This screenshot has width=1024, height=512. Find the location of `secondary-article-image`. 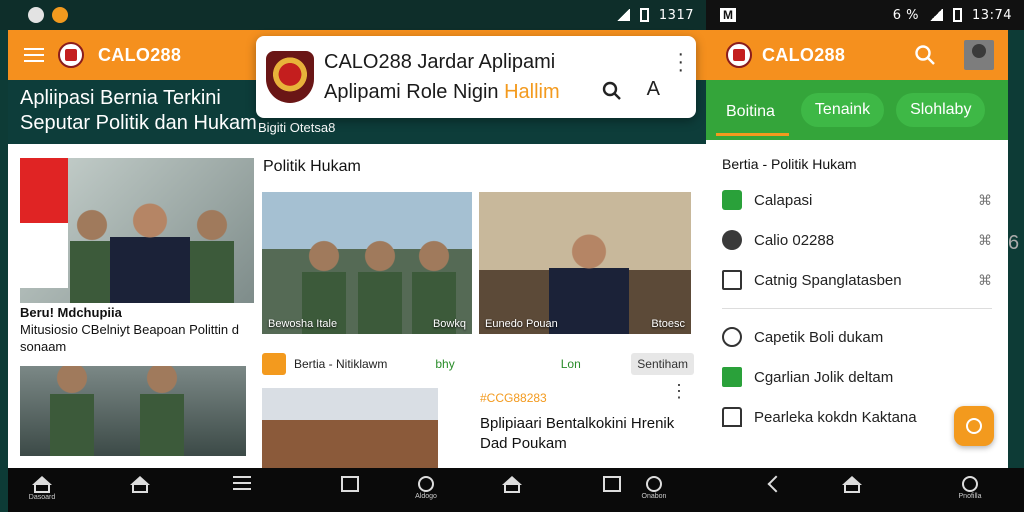

secondary-article-image is located at coordinates (133, 411).